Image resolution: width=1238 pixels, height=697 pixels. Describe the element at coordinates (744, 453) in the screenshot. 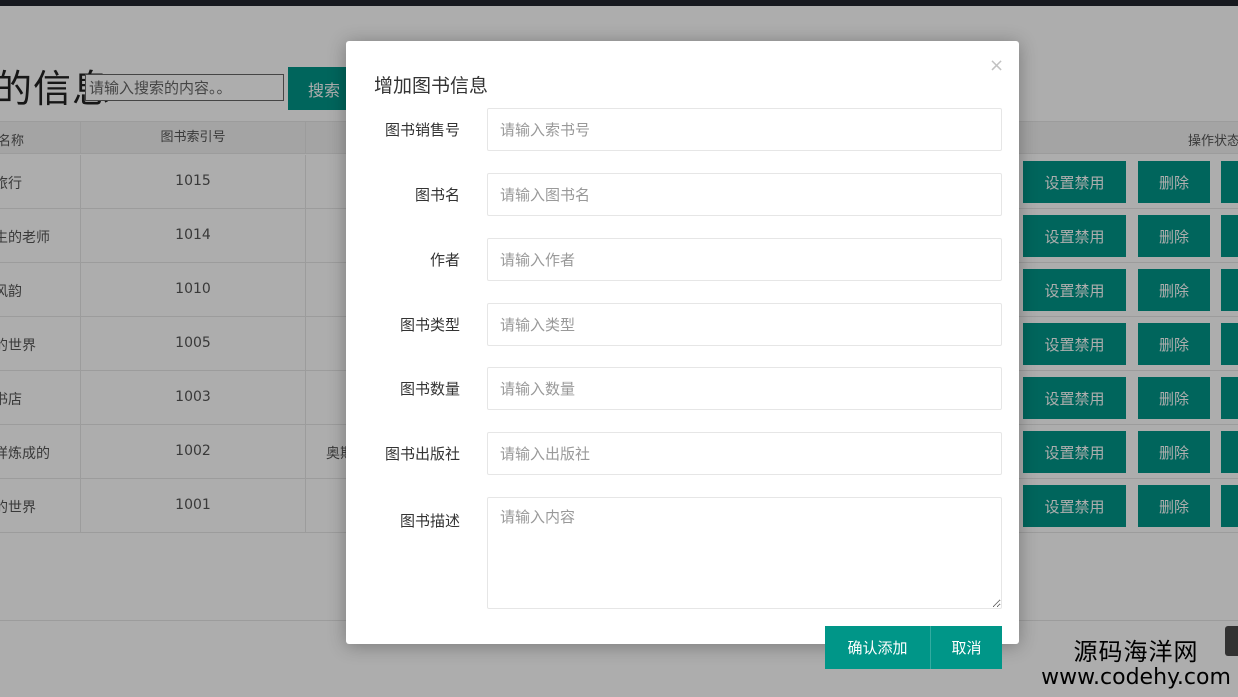

I see `publisher-input` at that location.